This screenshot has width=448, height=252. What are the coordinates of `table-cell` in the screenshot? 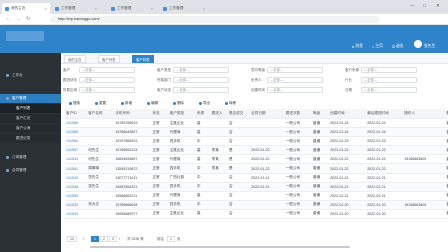 It's located at (101, 196).